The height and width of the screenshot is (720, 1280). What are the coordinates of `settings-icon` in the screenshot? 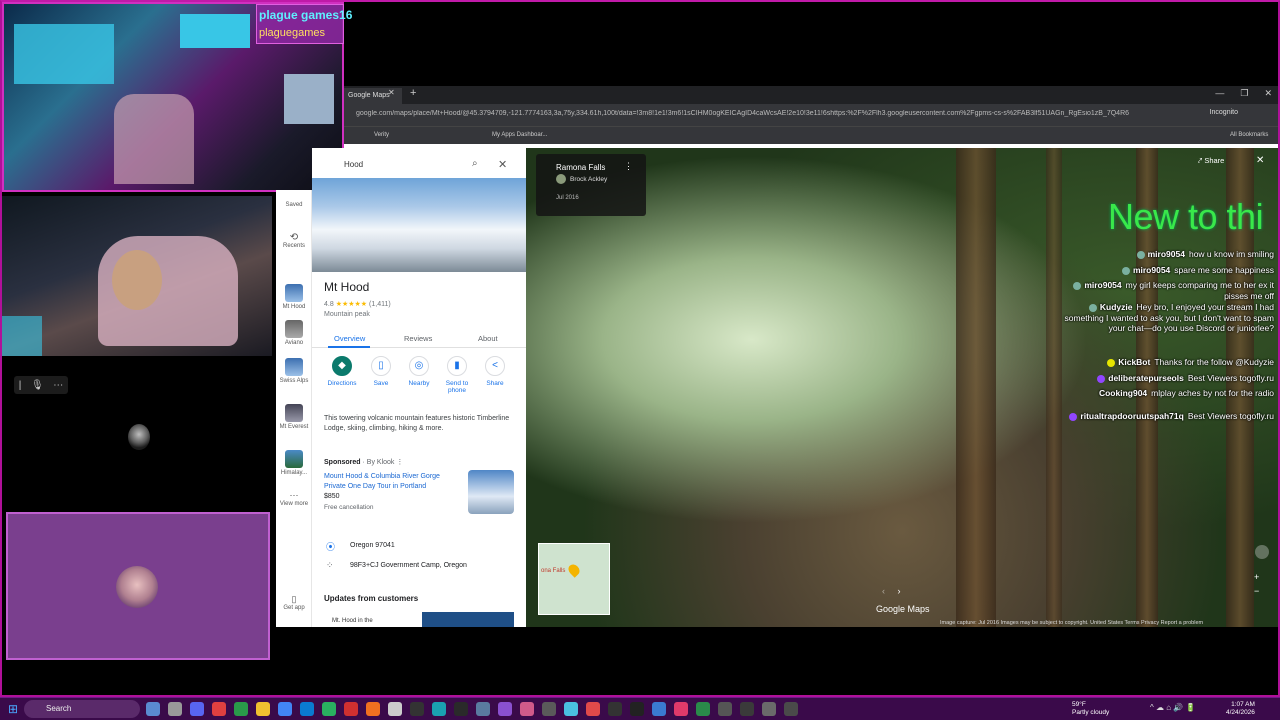 It's located at (549, 709).